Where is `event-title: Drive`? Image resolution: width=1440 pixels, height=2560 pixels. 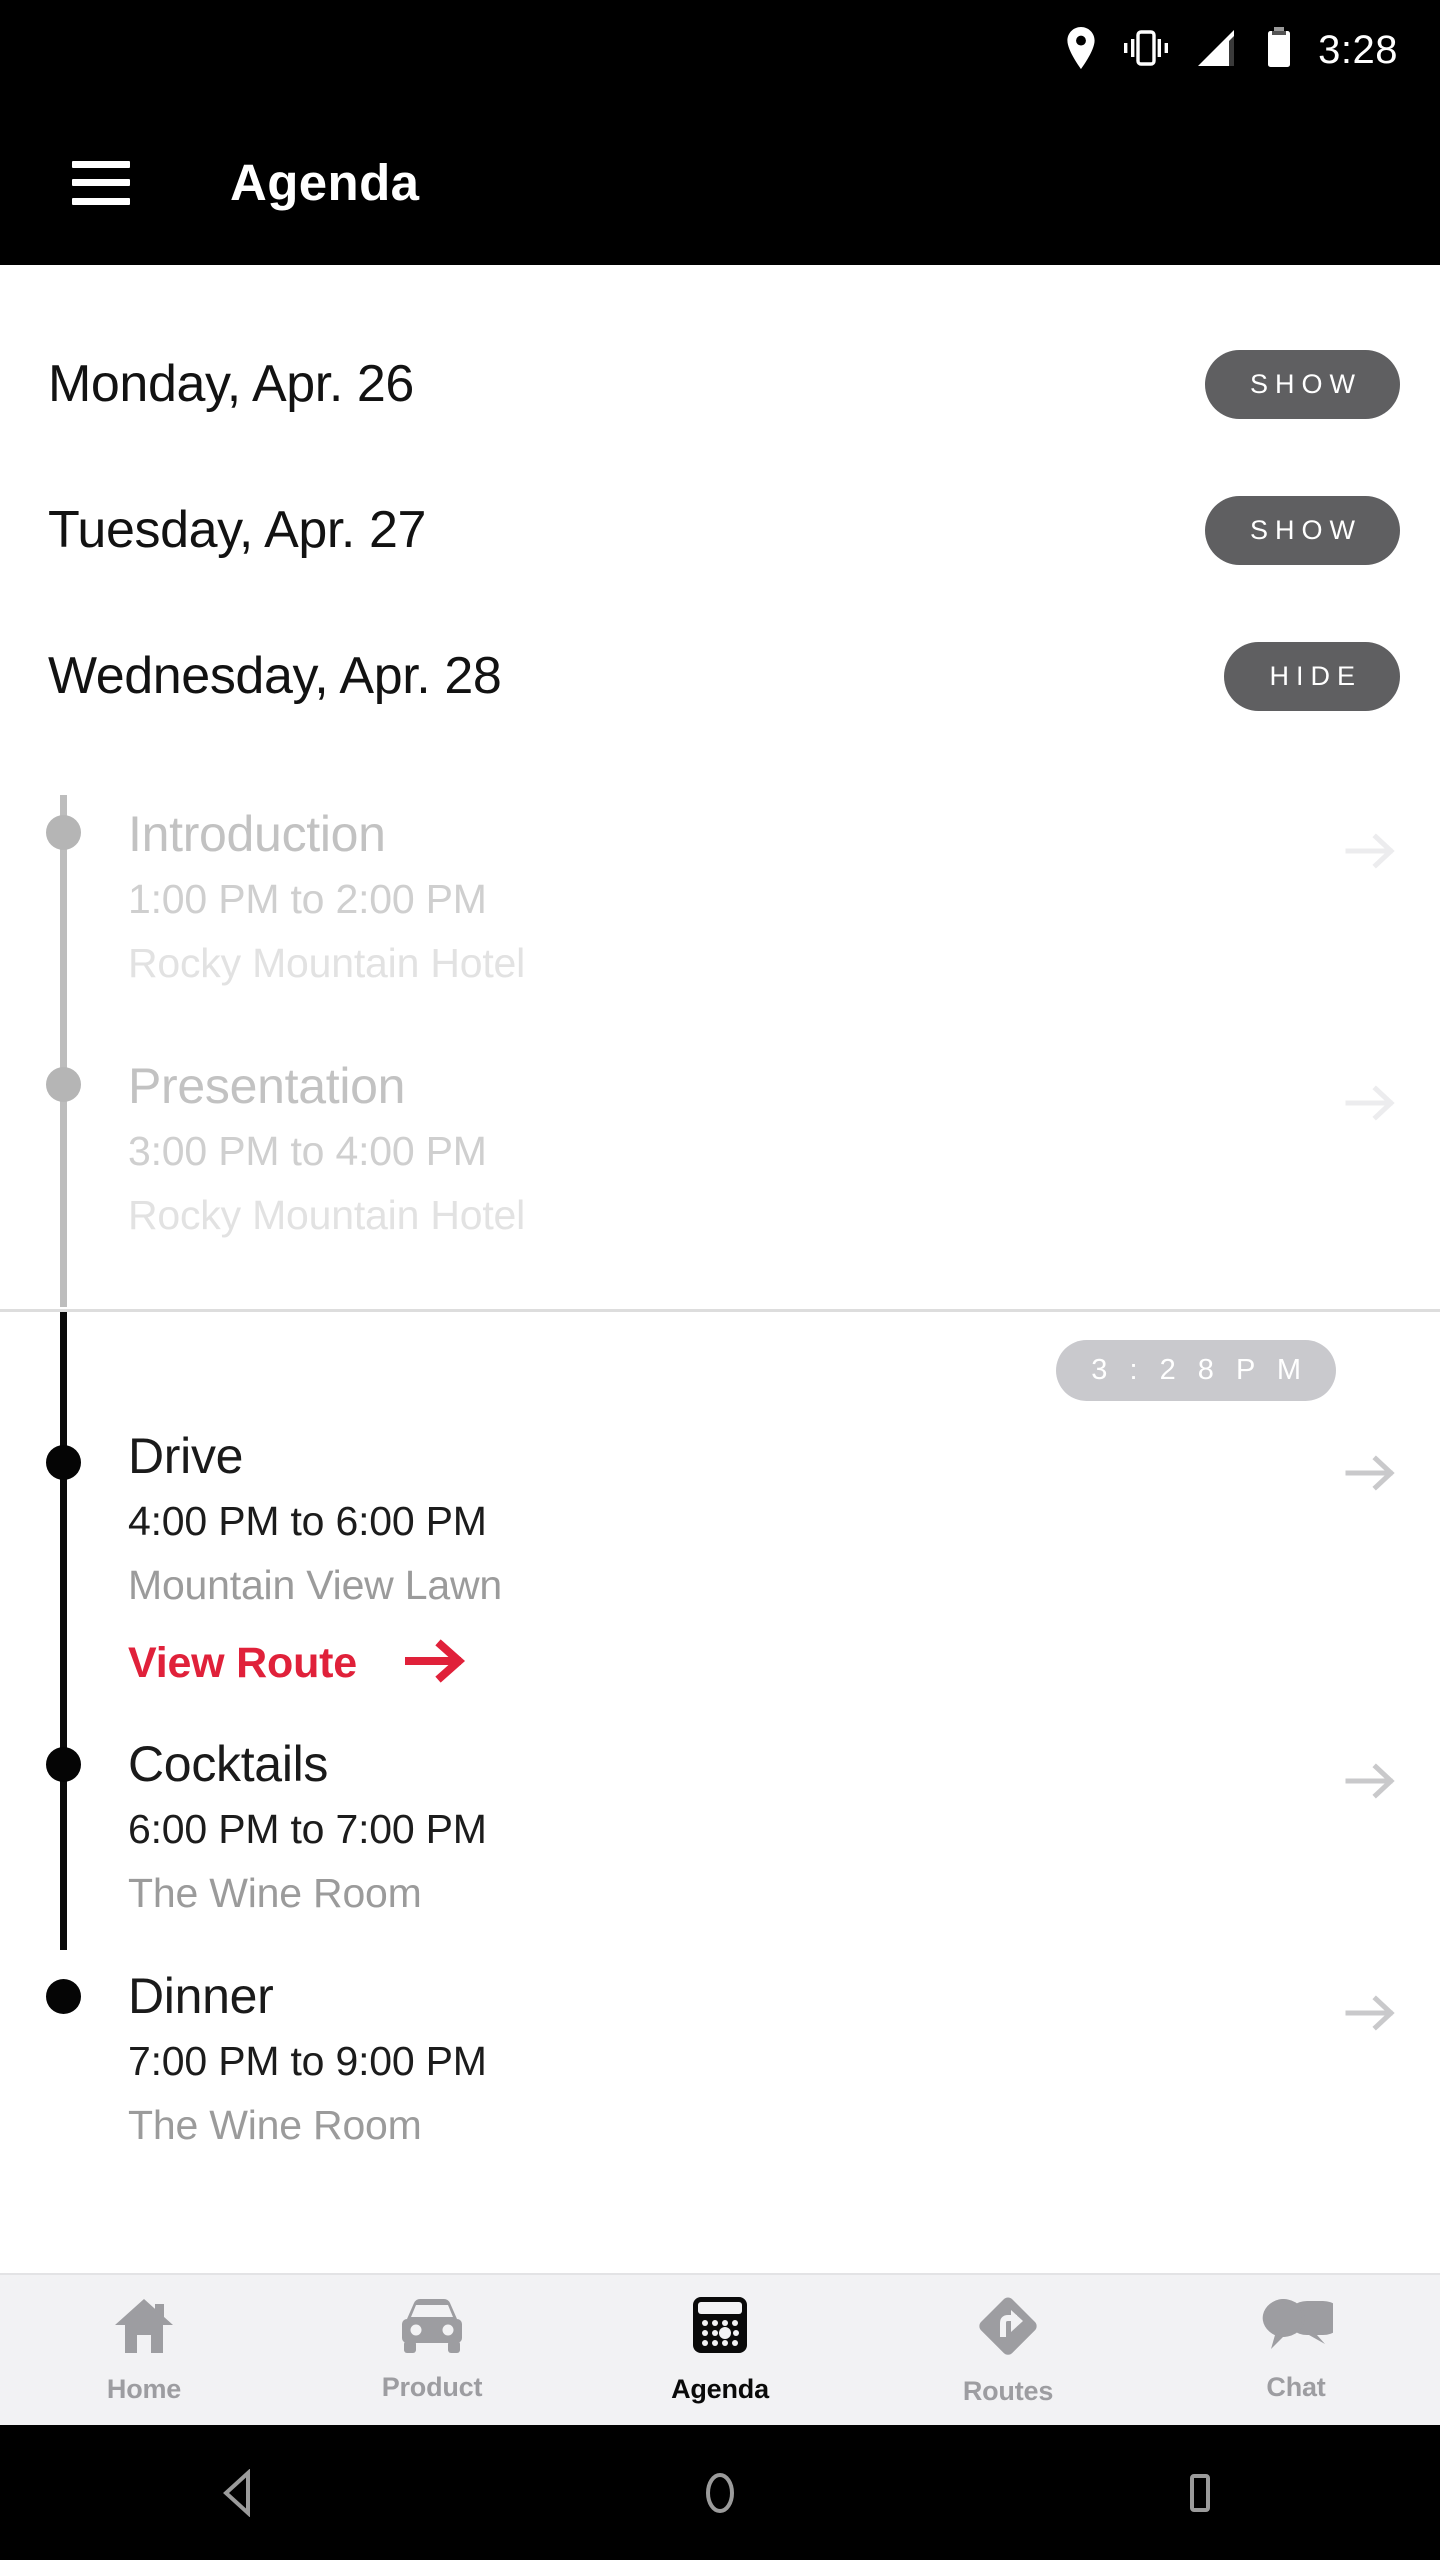
event-title: Drive is located at coordinates (186, 1455).